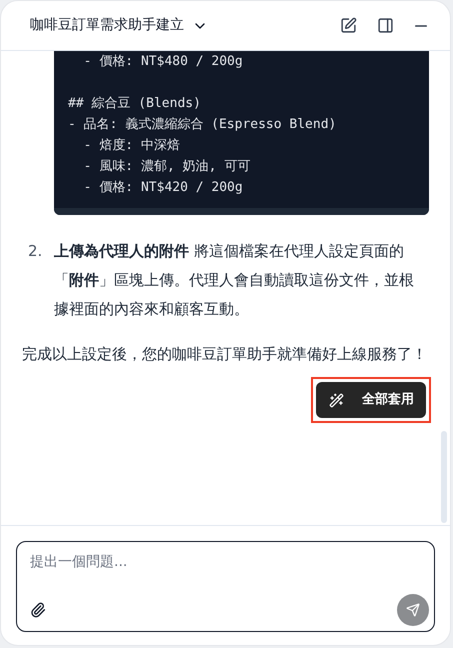 This screenshot has height=648, width=453. What do you see at coordinates (166, 166) in the screenshot?
I see `code-line: - 風味: 濃郁, 奶油, 可可` at bounding box center [166, 166].